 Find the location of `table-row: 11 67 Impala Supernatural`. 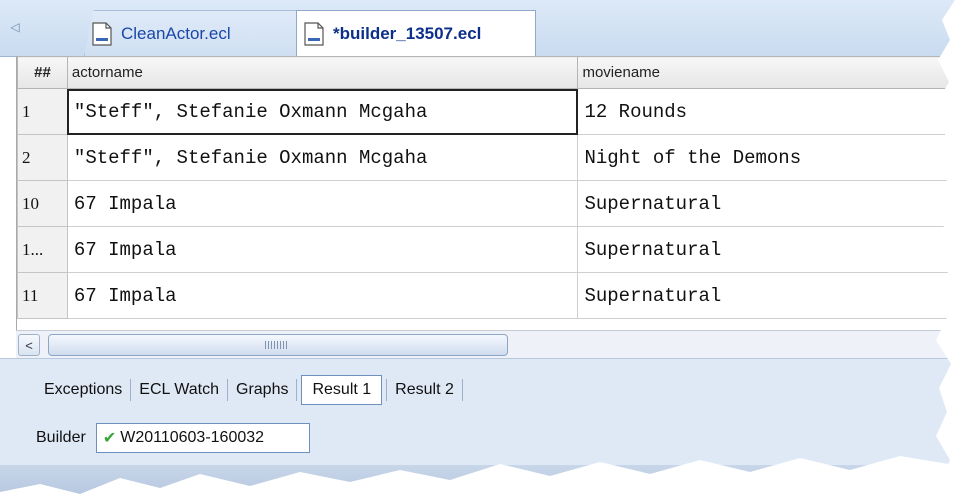

table-row: 11 67 Impala Supernatural is located at coordinates (489, 295).